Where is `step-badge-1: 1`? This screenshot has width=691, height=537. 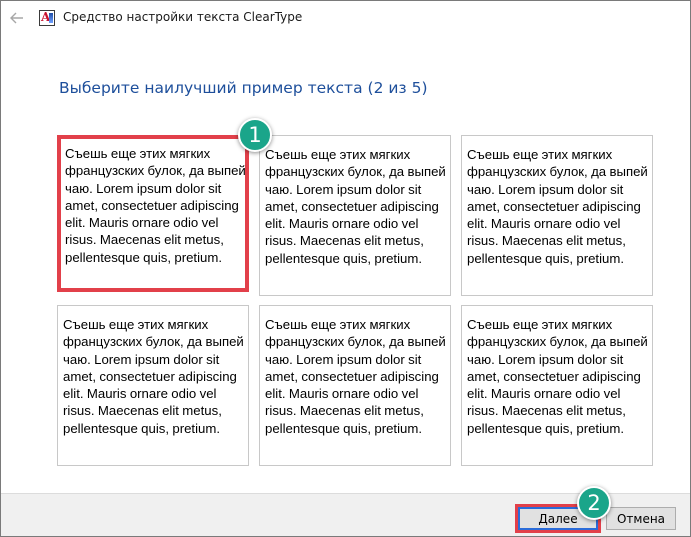 step-badge-1: 1 is located at coordinates (255, 135).